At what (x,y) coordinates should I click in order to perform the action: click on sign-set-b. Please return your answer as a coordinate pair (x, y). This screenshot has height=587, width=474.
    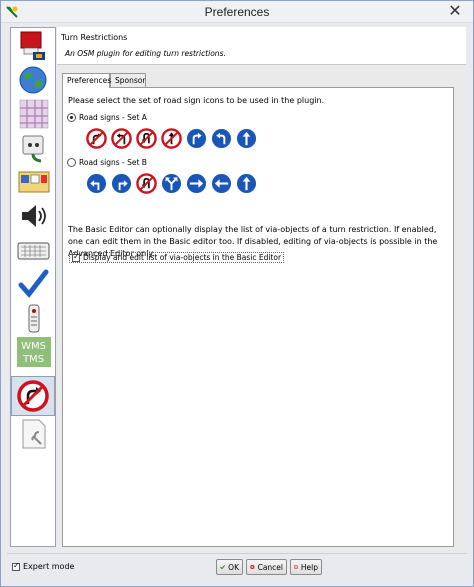
    Looking at the image, I should click on (171, 184).